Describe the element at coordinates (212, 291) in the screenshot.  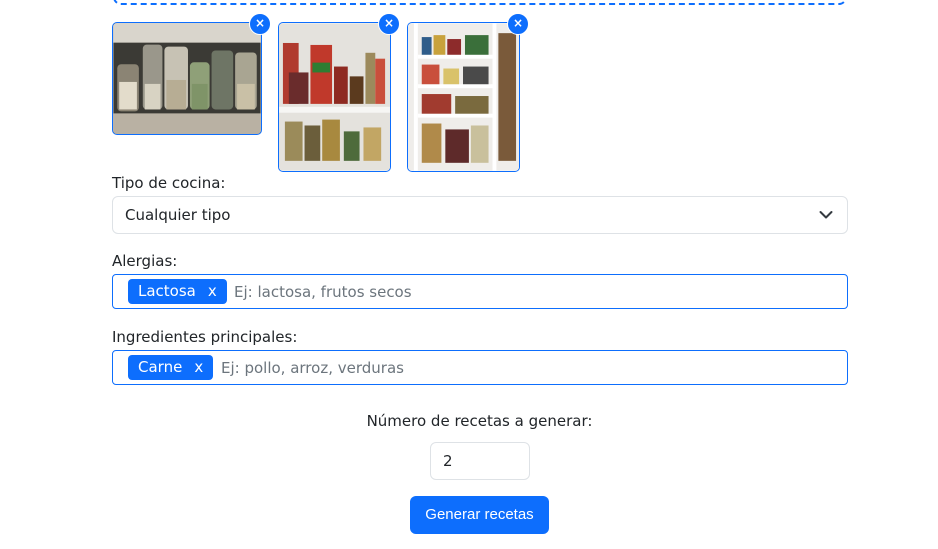
I see `remove-allergy-tag-button: x` at that location.